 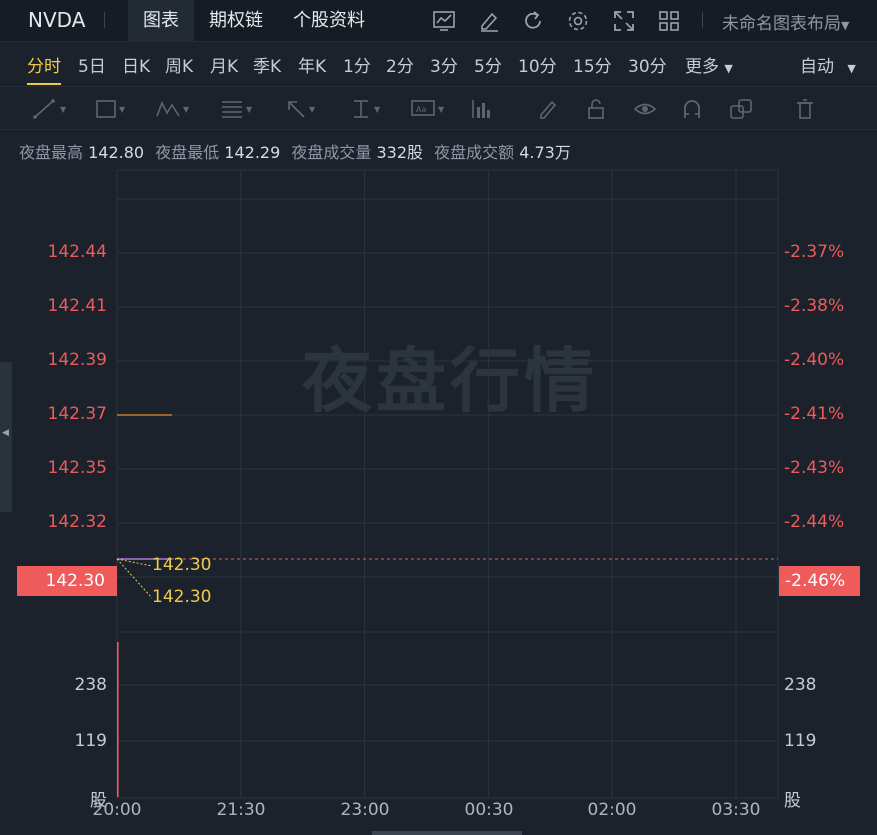 What do you see at coordinates (447, 833) in the screenshot?
I see `horizontal-scrollbar` at bounding box center [447, 833].